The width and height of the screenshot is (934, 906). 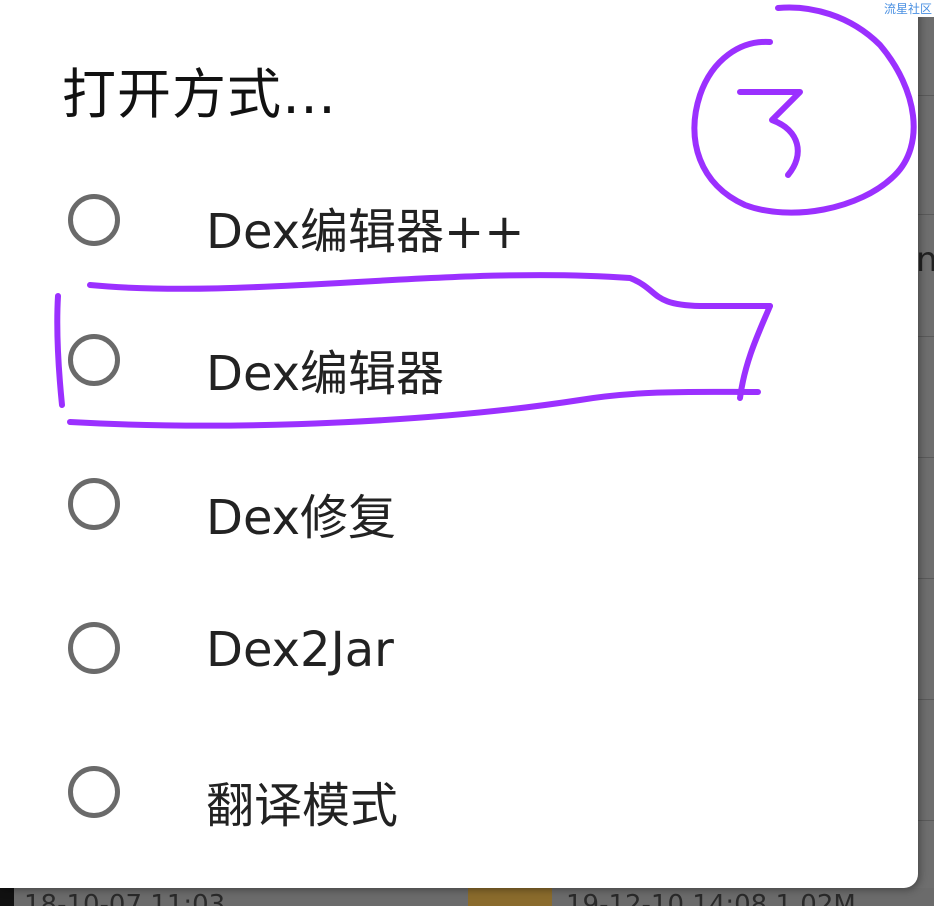 What do you see at coordinates (7, 897) in the screenshot?
I see `file-type-marker` at bounding box center [7, 897].